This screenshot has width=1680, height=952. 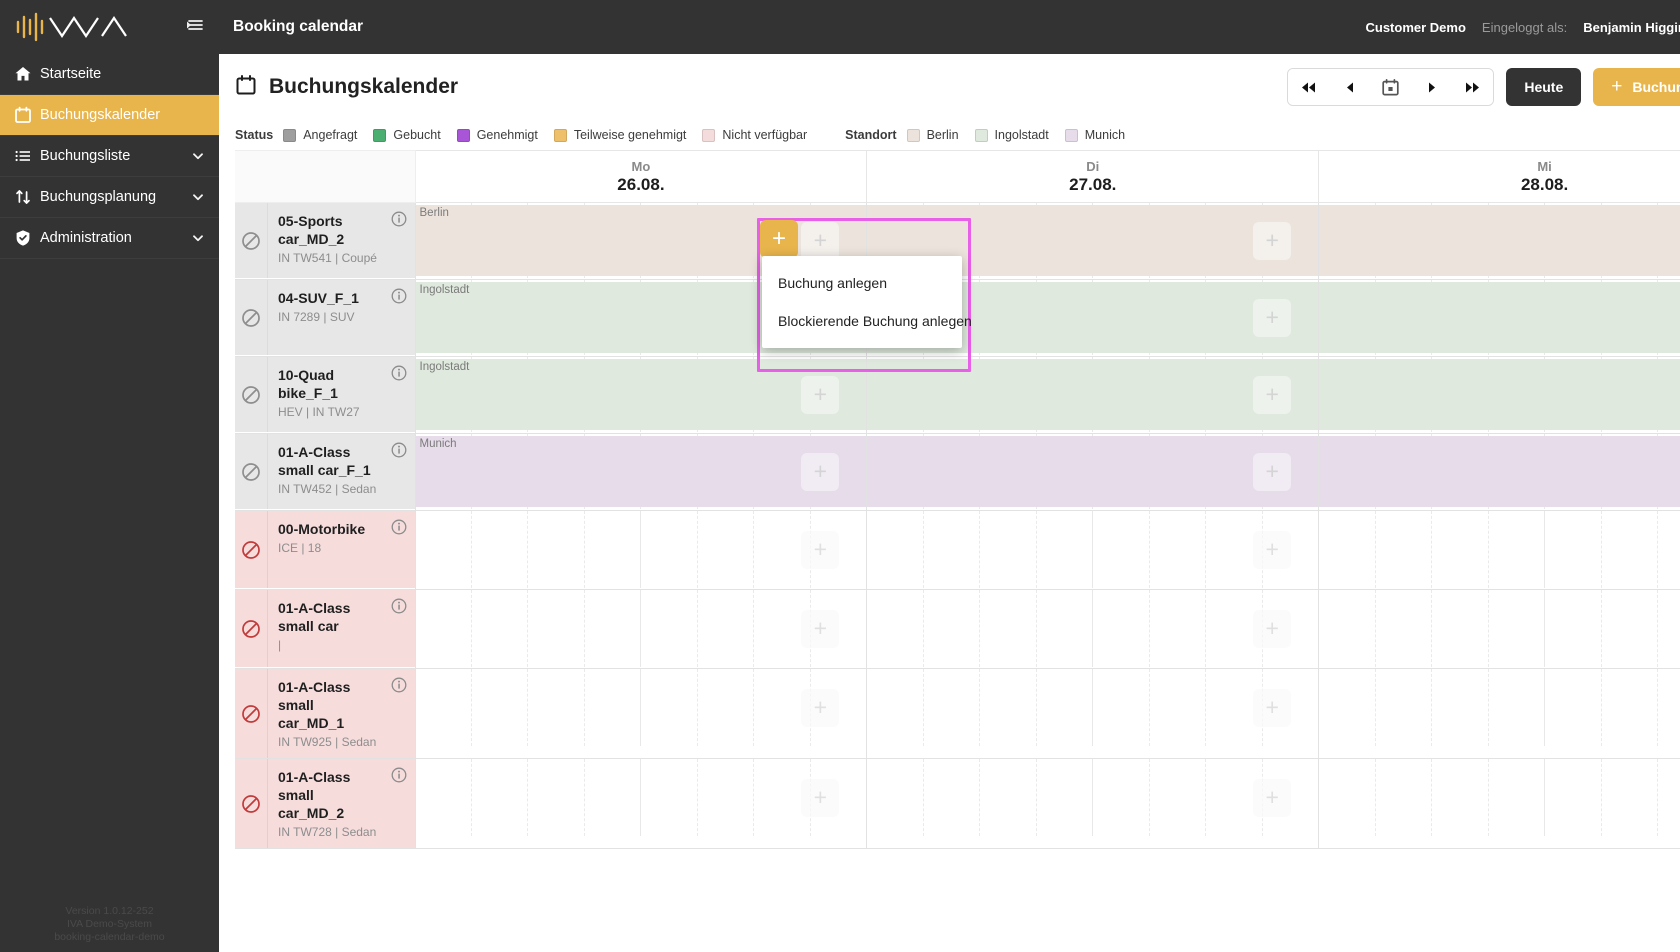 I want to click on date-picker-button, so click(x=1391, y=87).